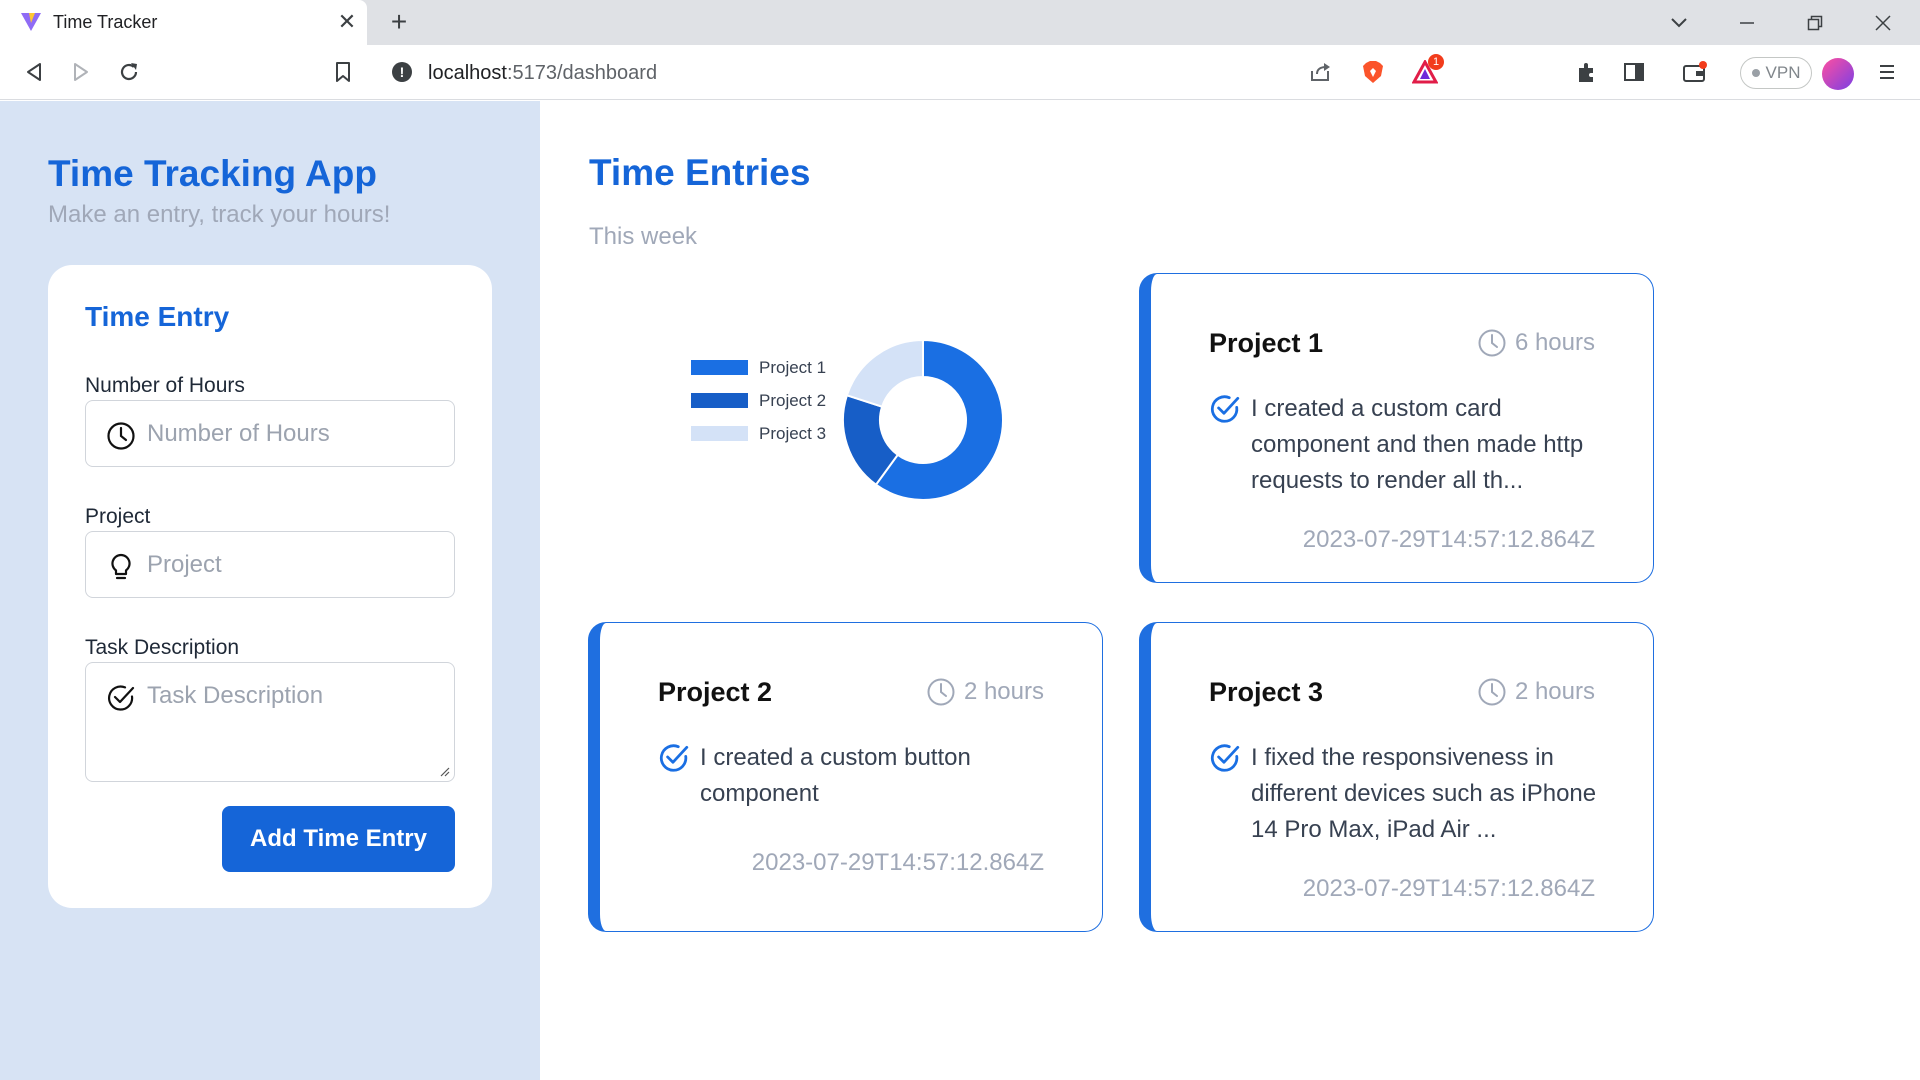  I want to click on restore-icon, so click(1815, 23).